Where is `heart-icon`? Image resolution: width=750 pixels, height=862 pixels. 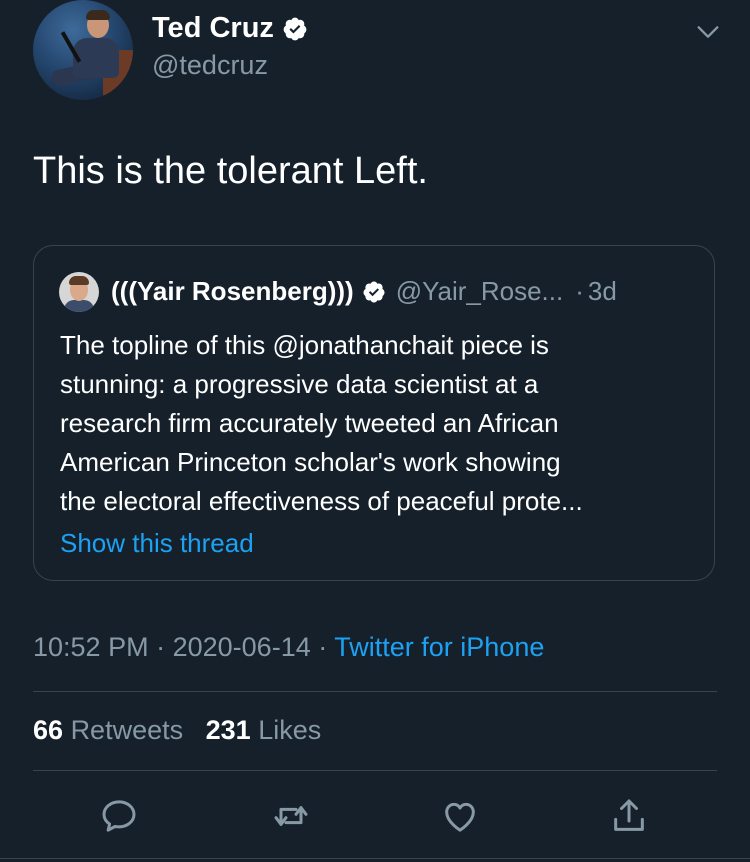 heart-icon is located at coordinates (460, 816).